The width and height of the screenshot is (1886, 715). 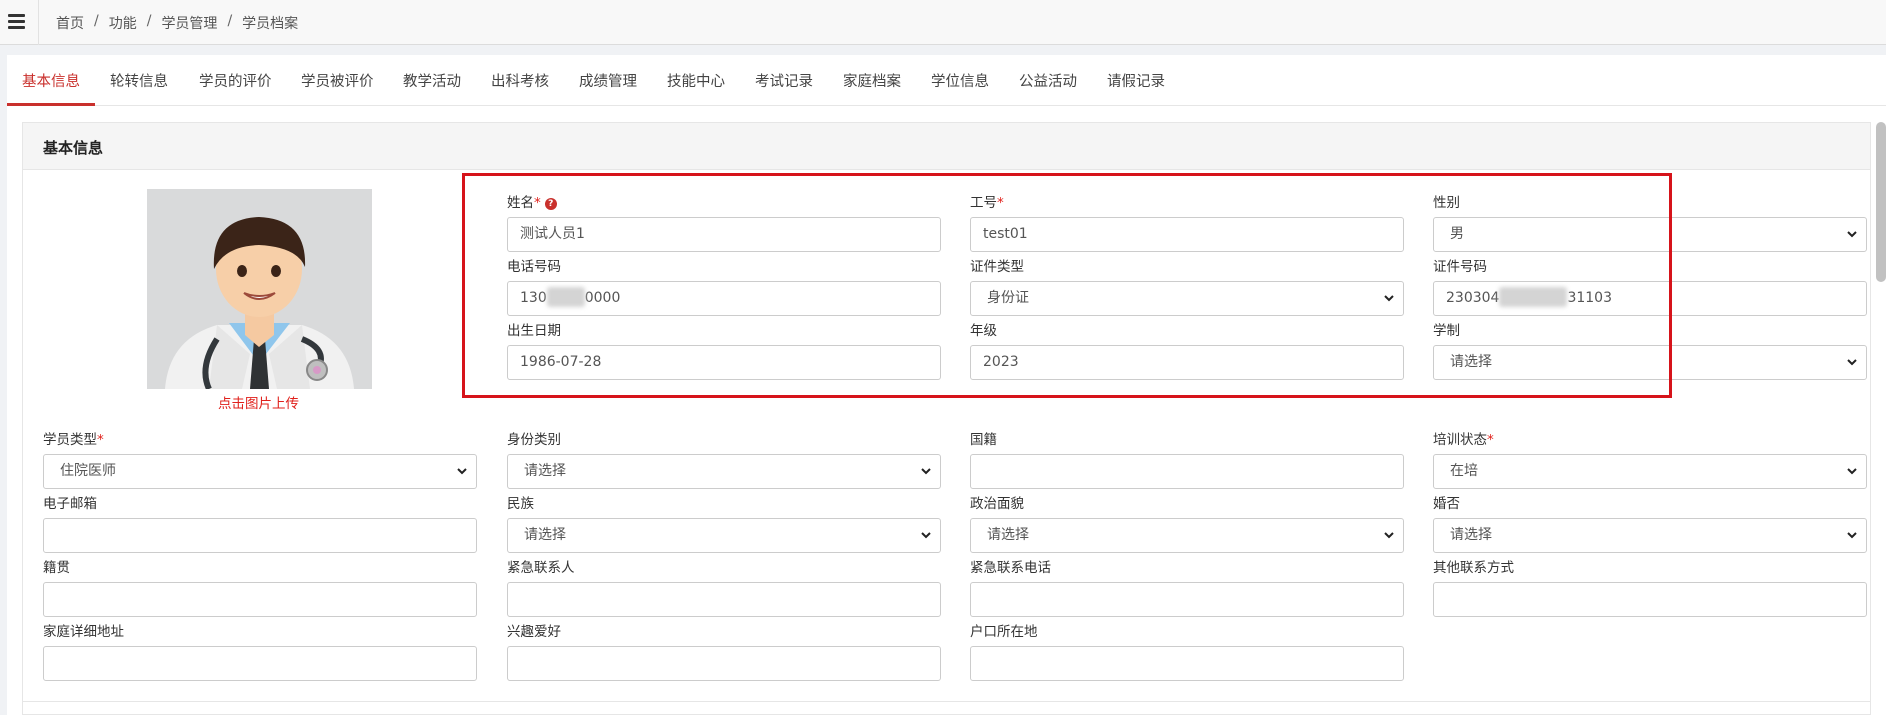 What do you see at coordinates (260, 663) in the screenshot?
I see `home-address-input` at bounding box center [260, 663].